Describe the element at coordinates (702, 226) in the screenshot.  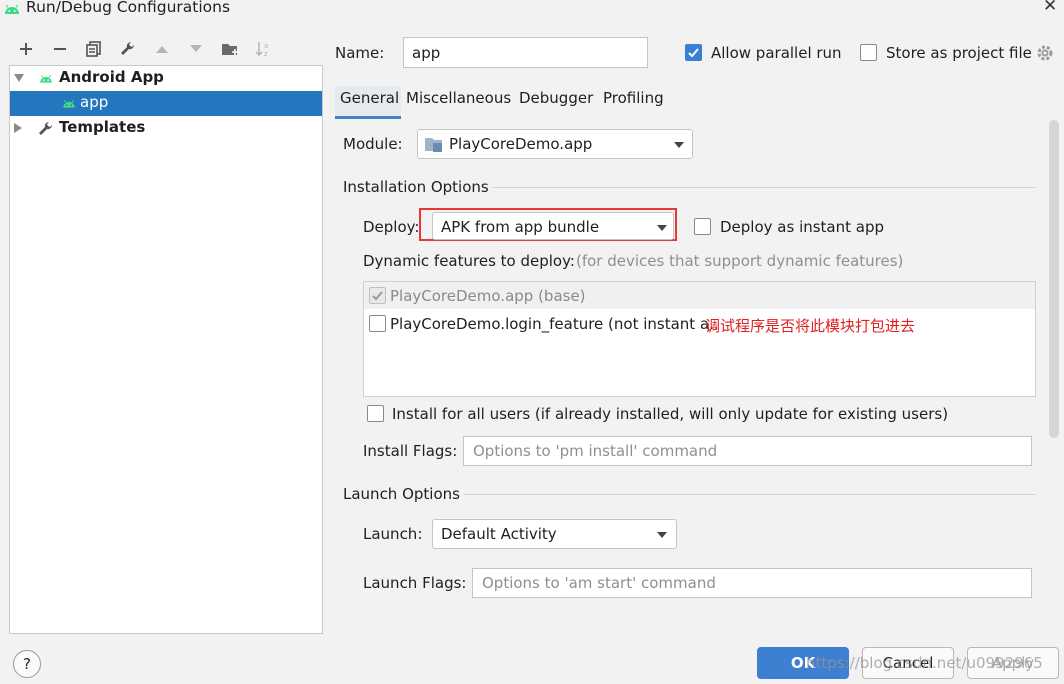
I see `instant-app-checkbox` at that location.